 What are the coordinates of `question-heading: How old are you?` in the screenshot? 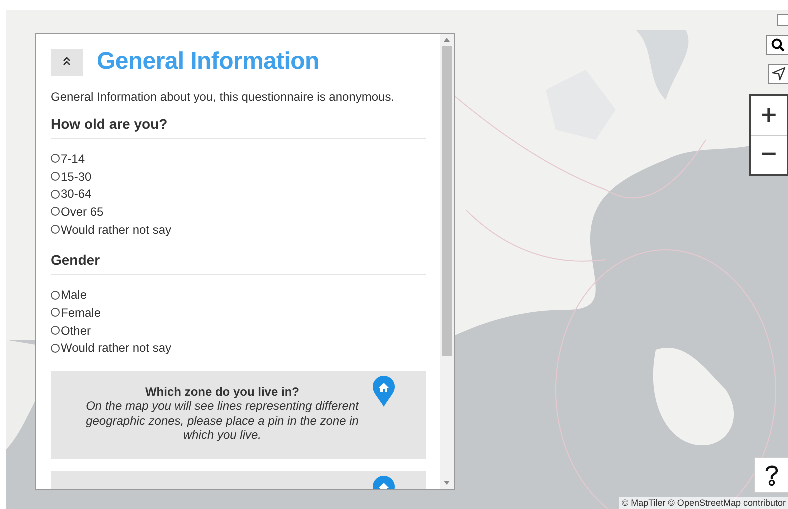 It's located at (238, 127).